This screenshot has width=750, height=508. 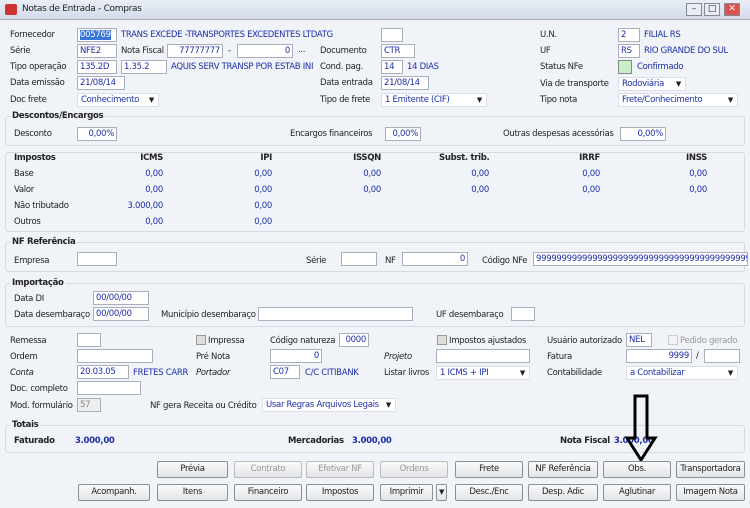 I want to click on tipo-operacao-input: 135.2D, so click(x=97, y=67).